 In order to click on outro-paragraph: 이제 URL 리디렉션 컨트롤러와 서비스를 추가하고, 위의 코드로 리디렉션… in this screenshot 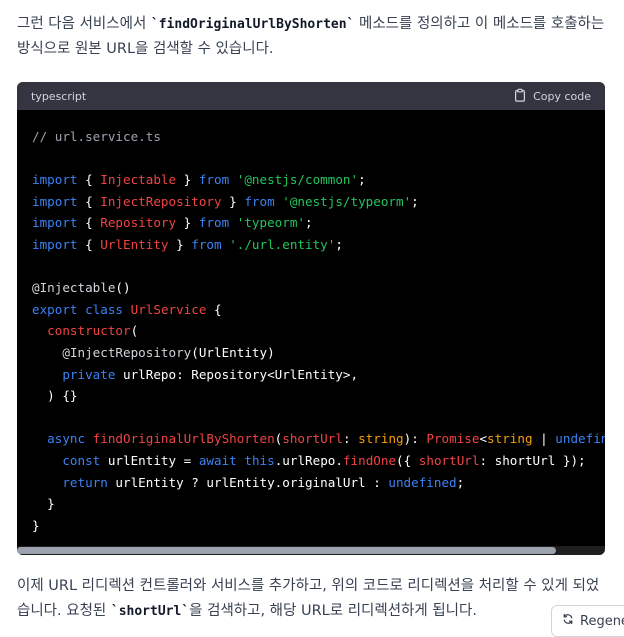, I will do `click(311, 599)`.